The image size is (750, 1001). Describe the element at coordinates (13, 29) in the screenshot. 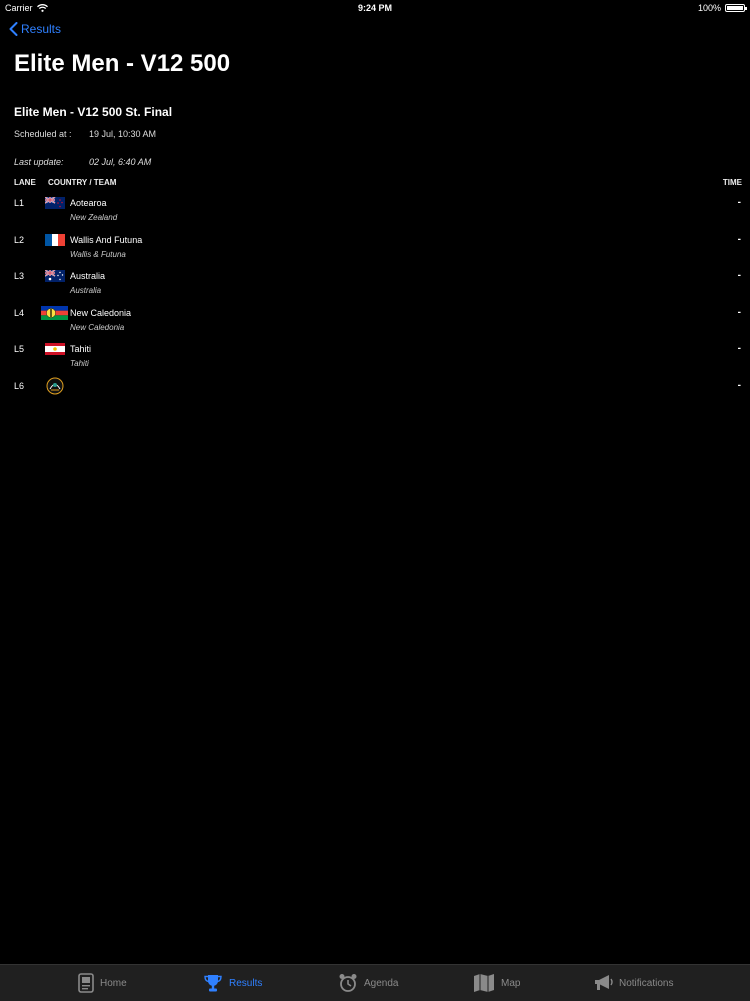

I see `chevron-left-icon` at that location.